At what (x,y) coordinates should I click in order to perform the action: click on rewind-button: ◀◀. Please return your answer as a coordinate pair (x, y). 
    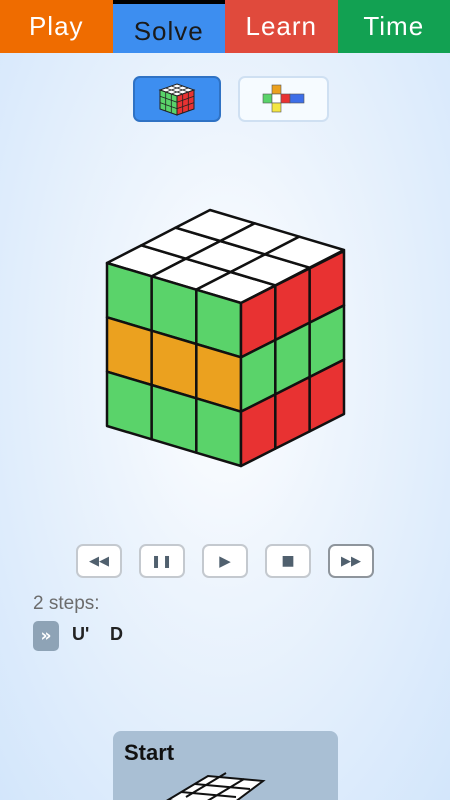
    Looking at the image, I should click on (99, 561).